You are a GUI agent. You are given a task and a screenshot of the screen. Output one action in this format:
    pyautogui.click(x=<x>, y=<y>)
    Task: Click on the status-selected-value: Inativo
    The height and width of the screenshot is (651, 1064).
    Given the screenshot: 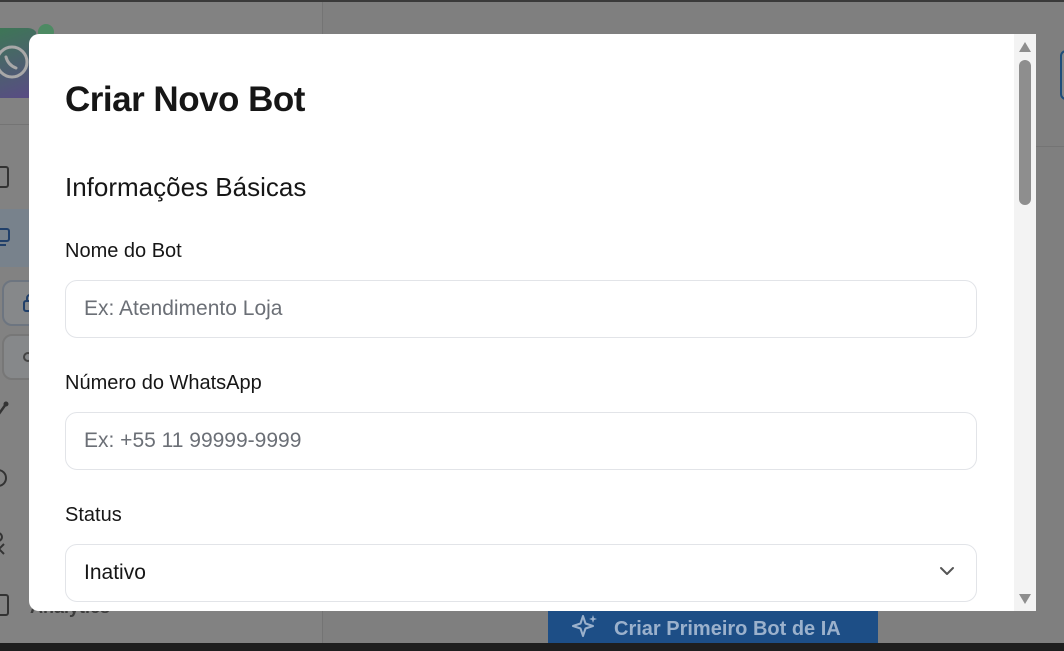 What is the action you would take?
    pyautogui.click(x=115, y=572)
    